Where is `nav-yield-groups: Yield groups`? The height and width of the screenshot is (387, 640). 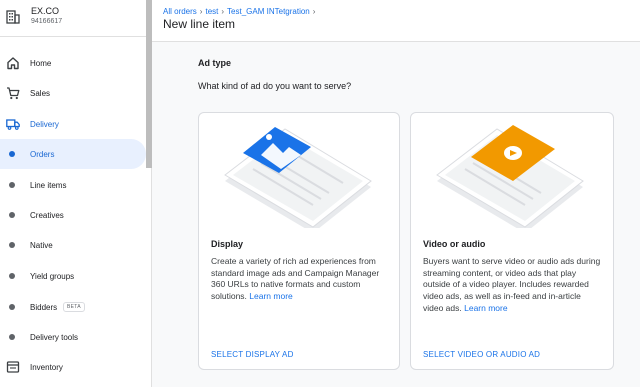 nav-yield-groups: Yield groups is located at coordinates (73, 276).